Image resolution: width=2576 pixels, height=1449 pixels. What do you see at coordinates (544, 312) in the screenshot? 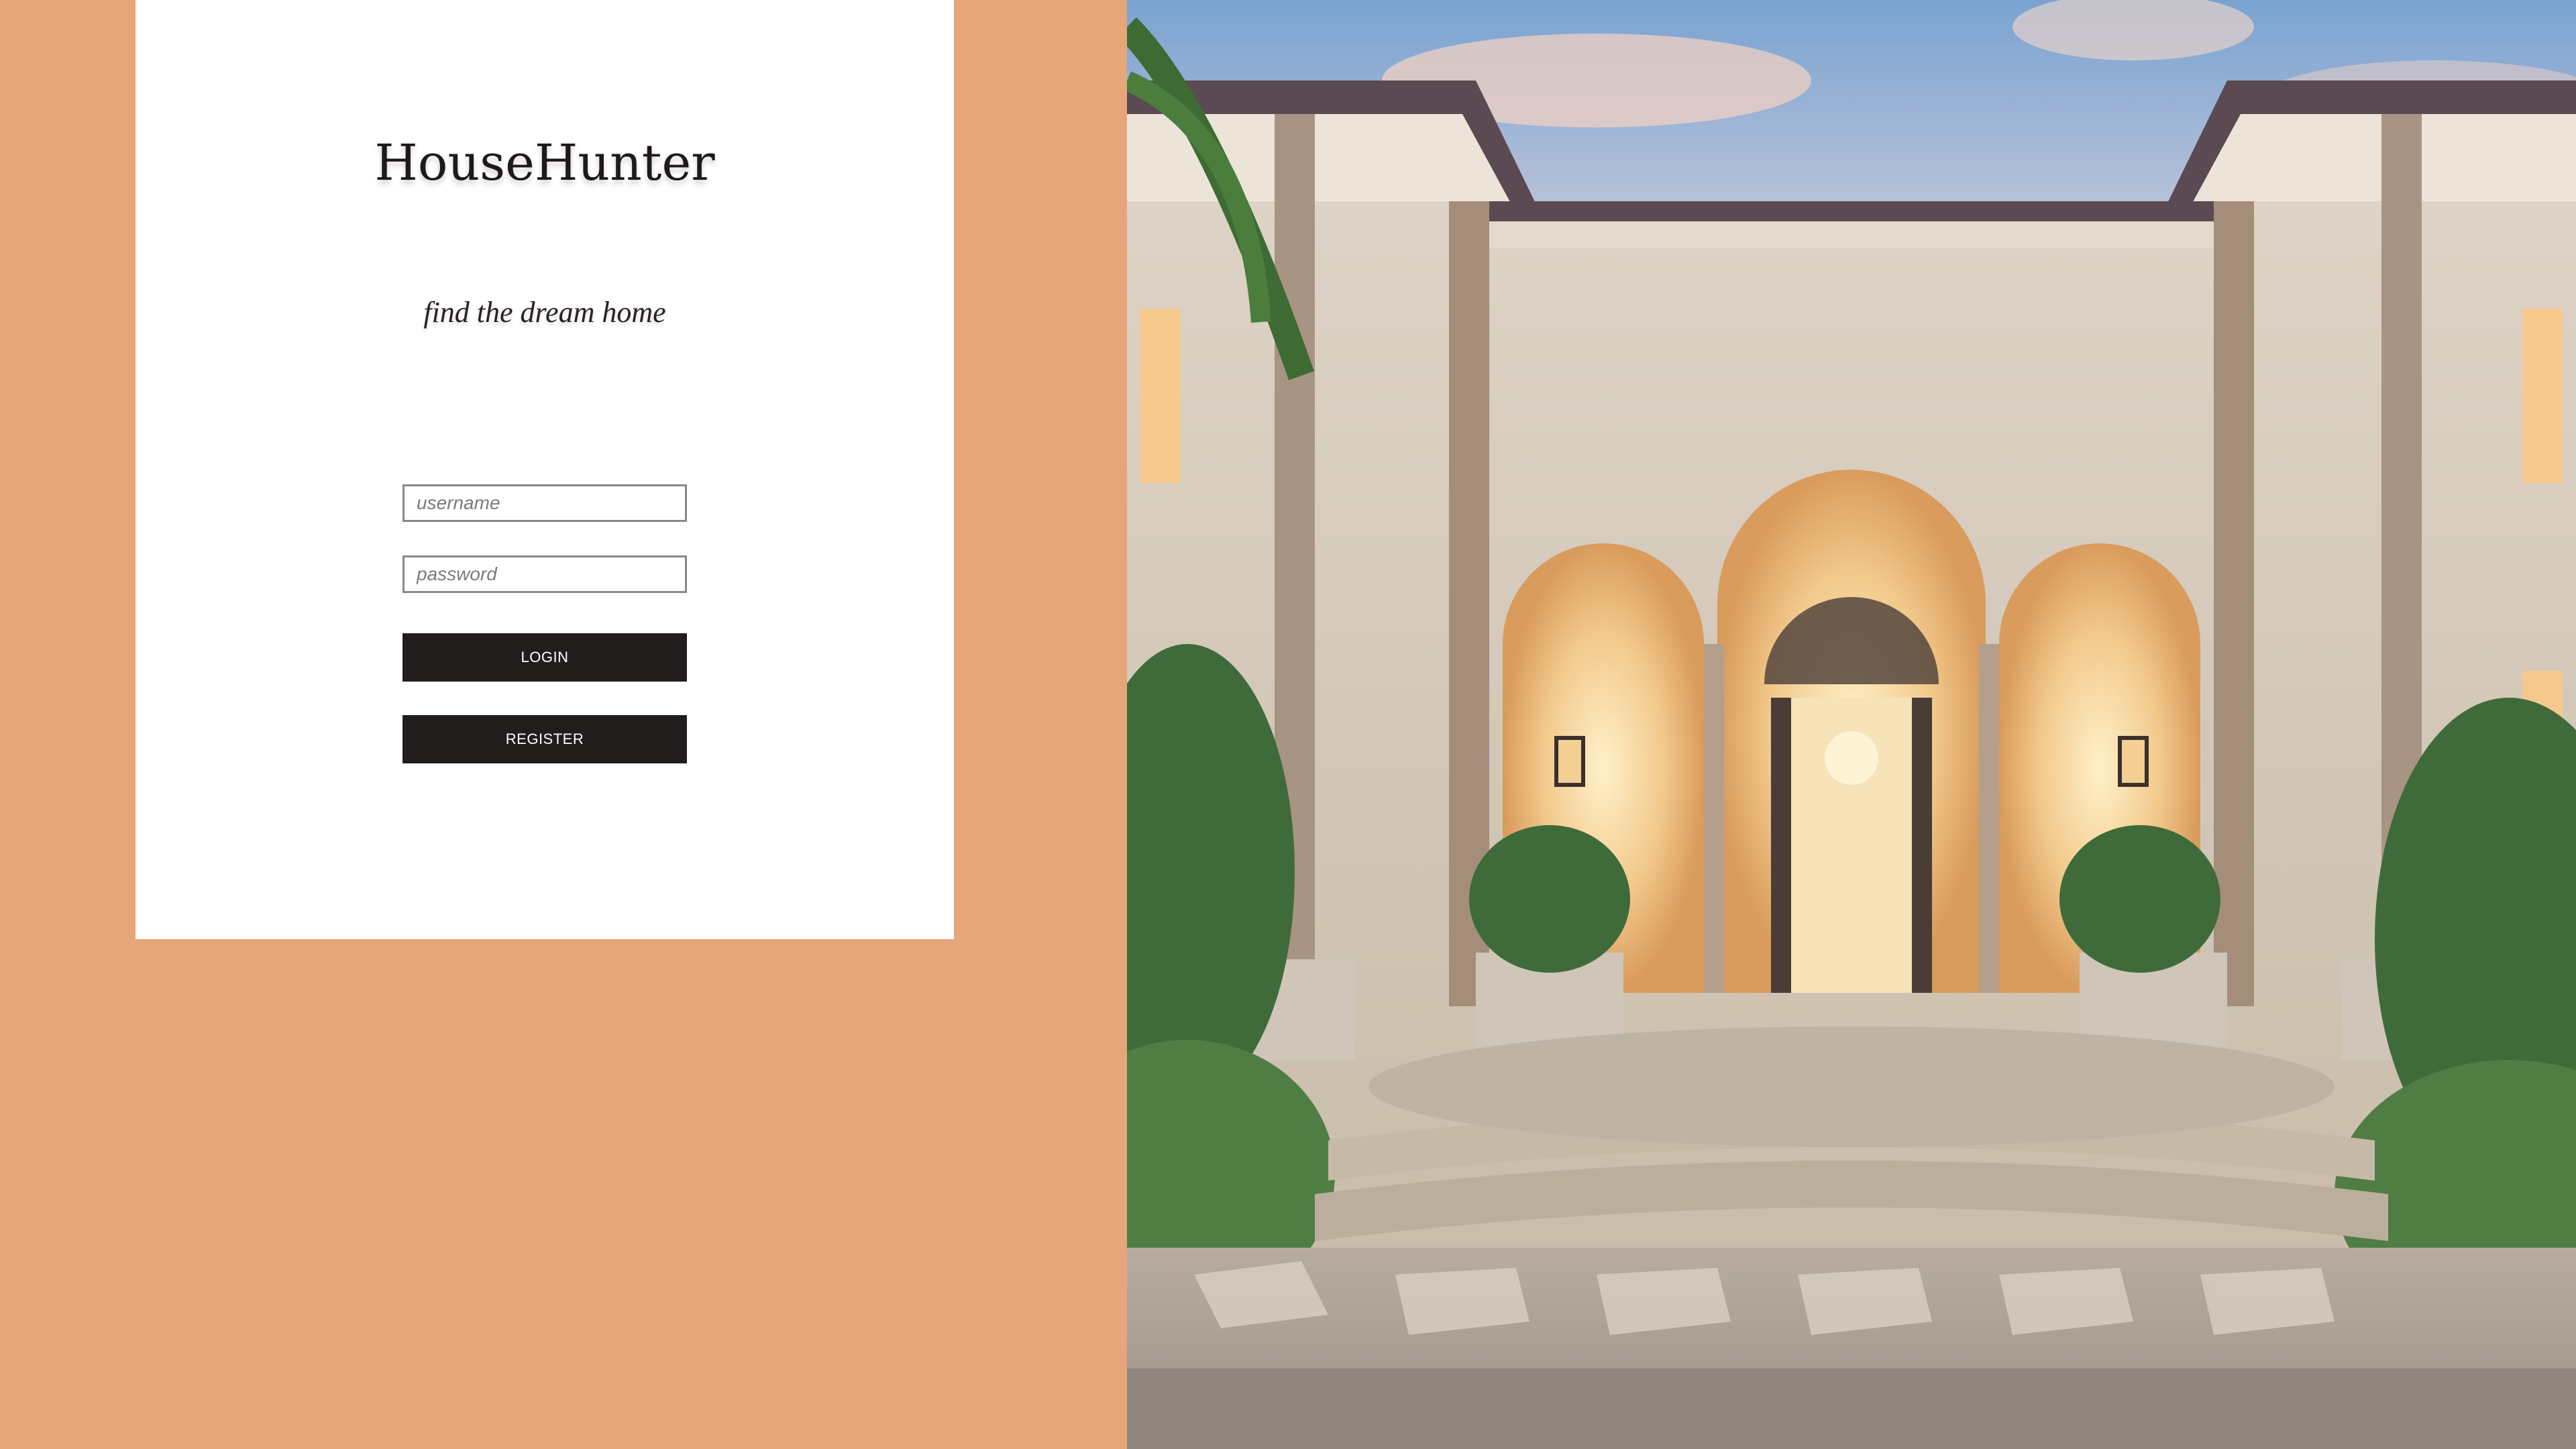
I see `tagline: find the dream home` at bounding box center [544, 312].